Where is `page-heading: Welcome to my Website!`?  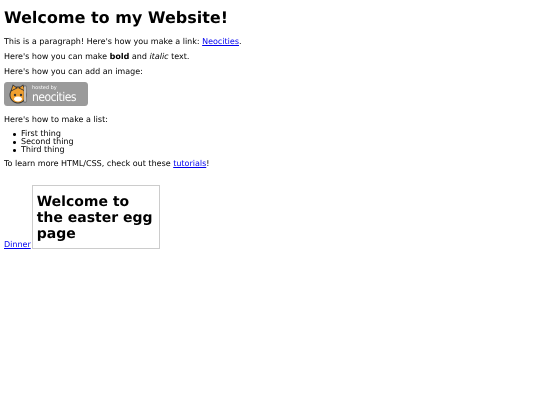
page-heading: Welcome to my Website! is located at coordinates (117, 17).